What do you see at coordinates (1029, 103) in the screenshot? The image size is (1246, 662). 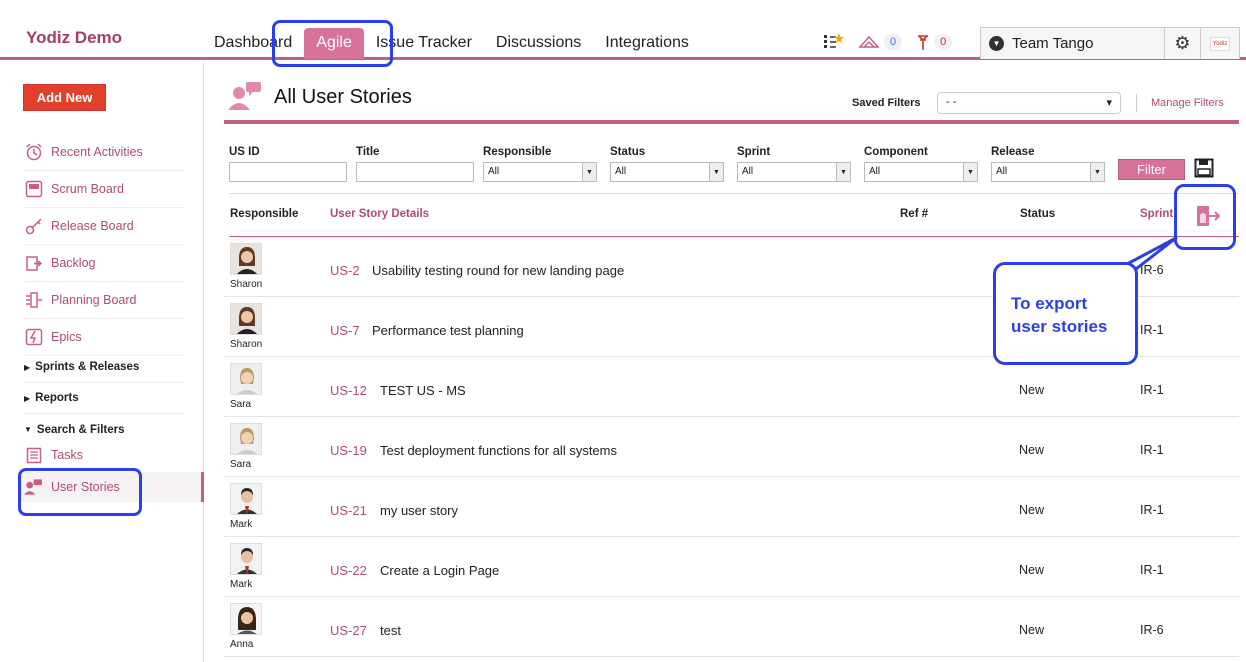 I see `saved-filters-select: - - ▾` at bounding box center [1029, 103].